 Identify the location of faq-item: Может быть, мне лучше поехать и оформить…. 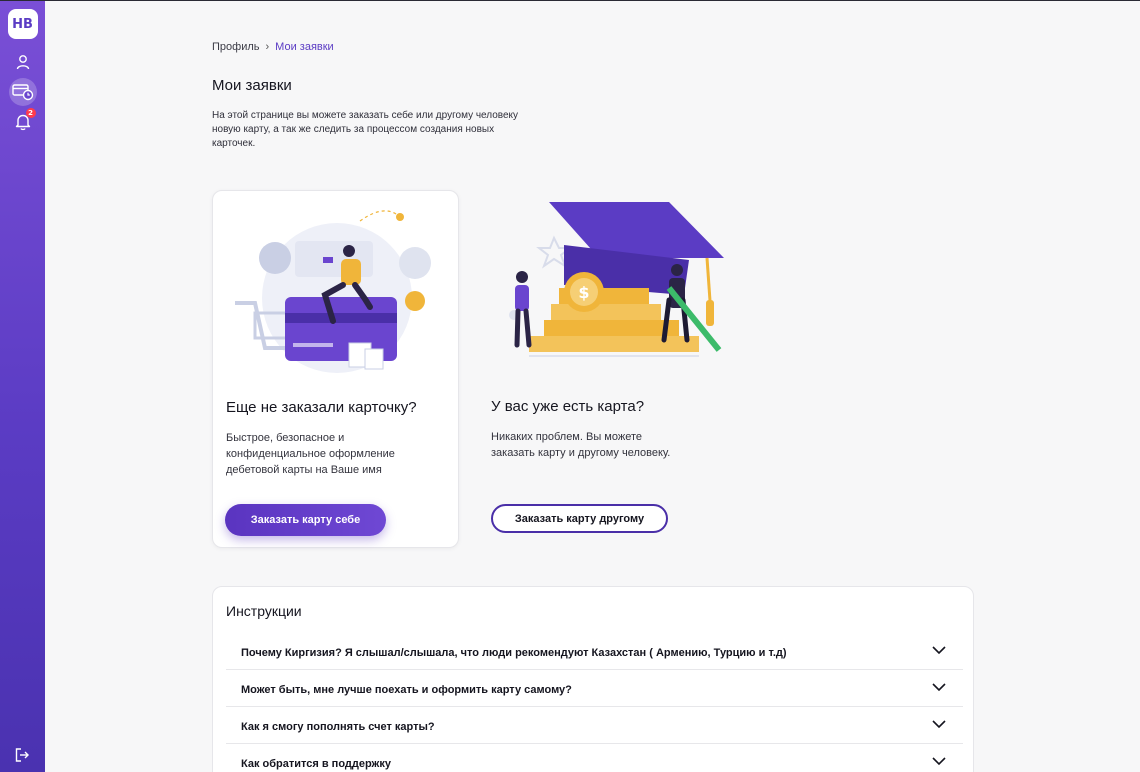
(594, 688).